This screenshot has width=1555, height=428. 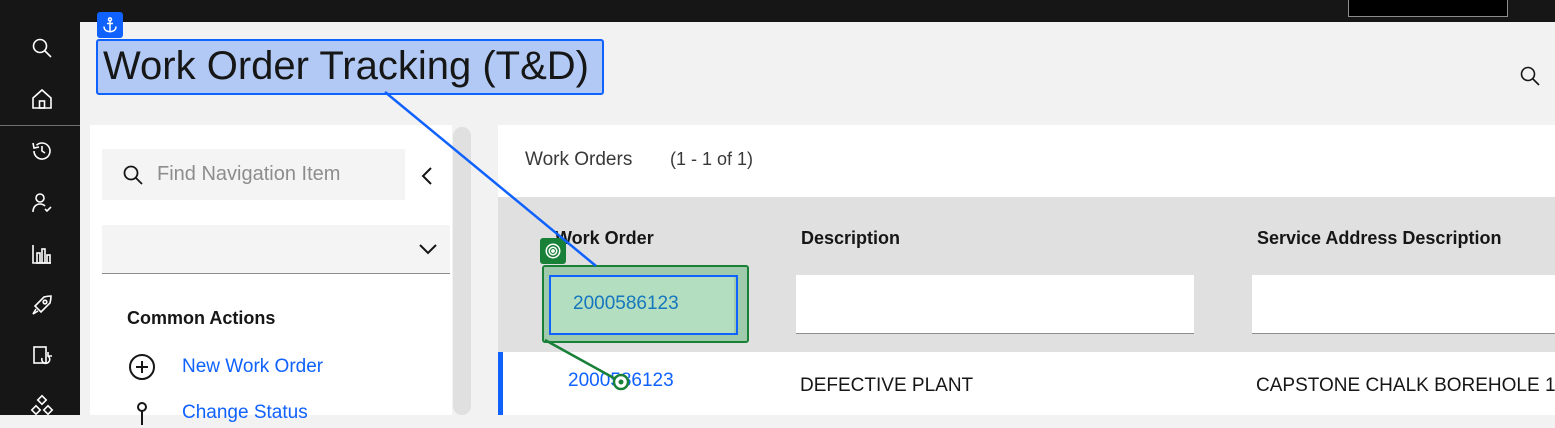 What do you see at coordinates (42, 254) in the screenshot?
I see `chart-icon` at bounding box center [42, 254].